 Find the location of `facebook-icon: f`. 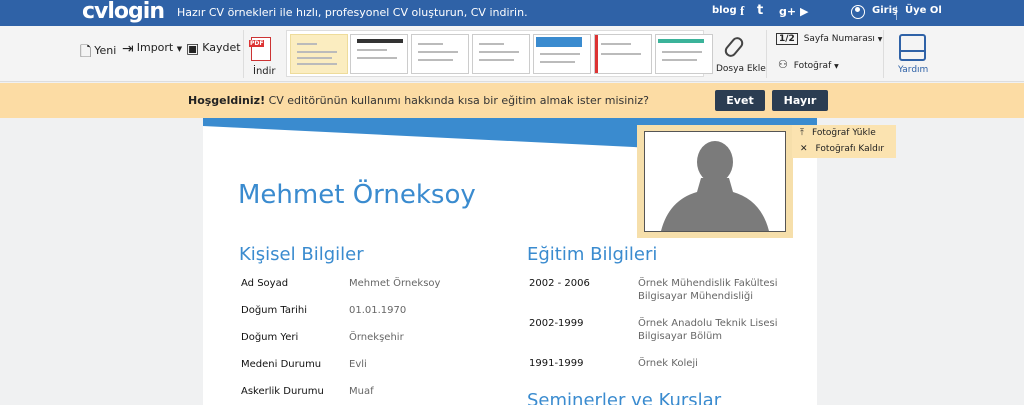

facebook-icon: f is located at coordinates (742, 11).